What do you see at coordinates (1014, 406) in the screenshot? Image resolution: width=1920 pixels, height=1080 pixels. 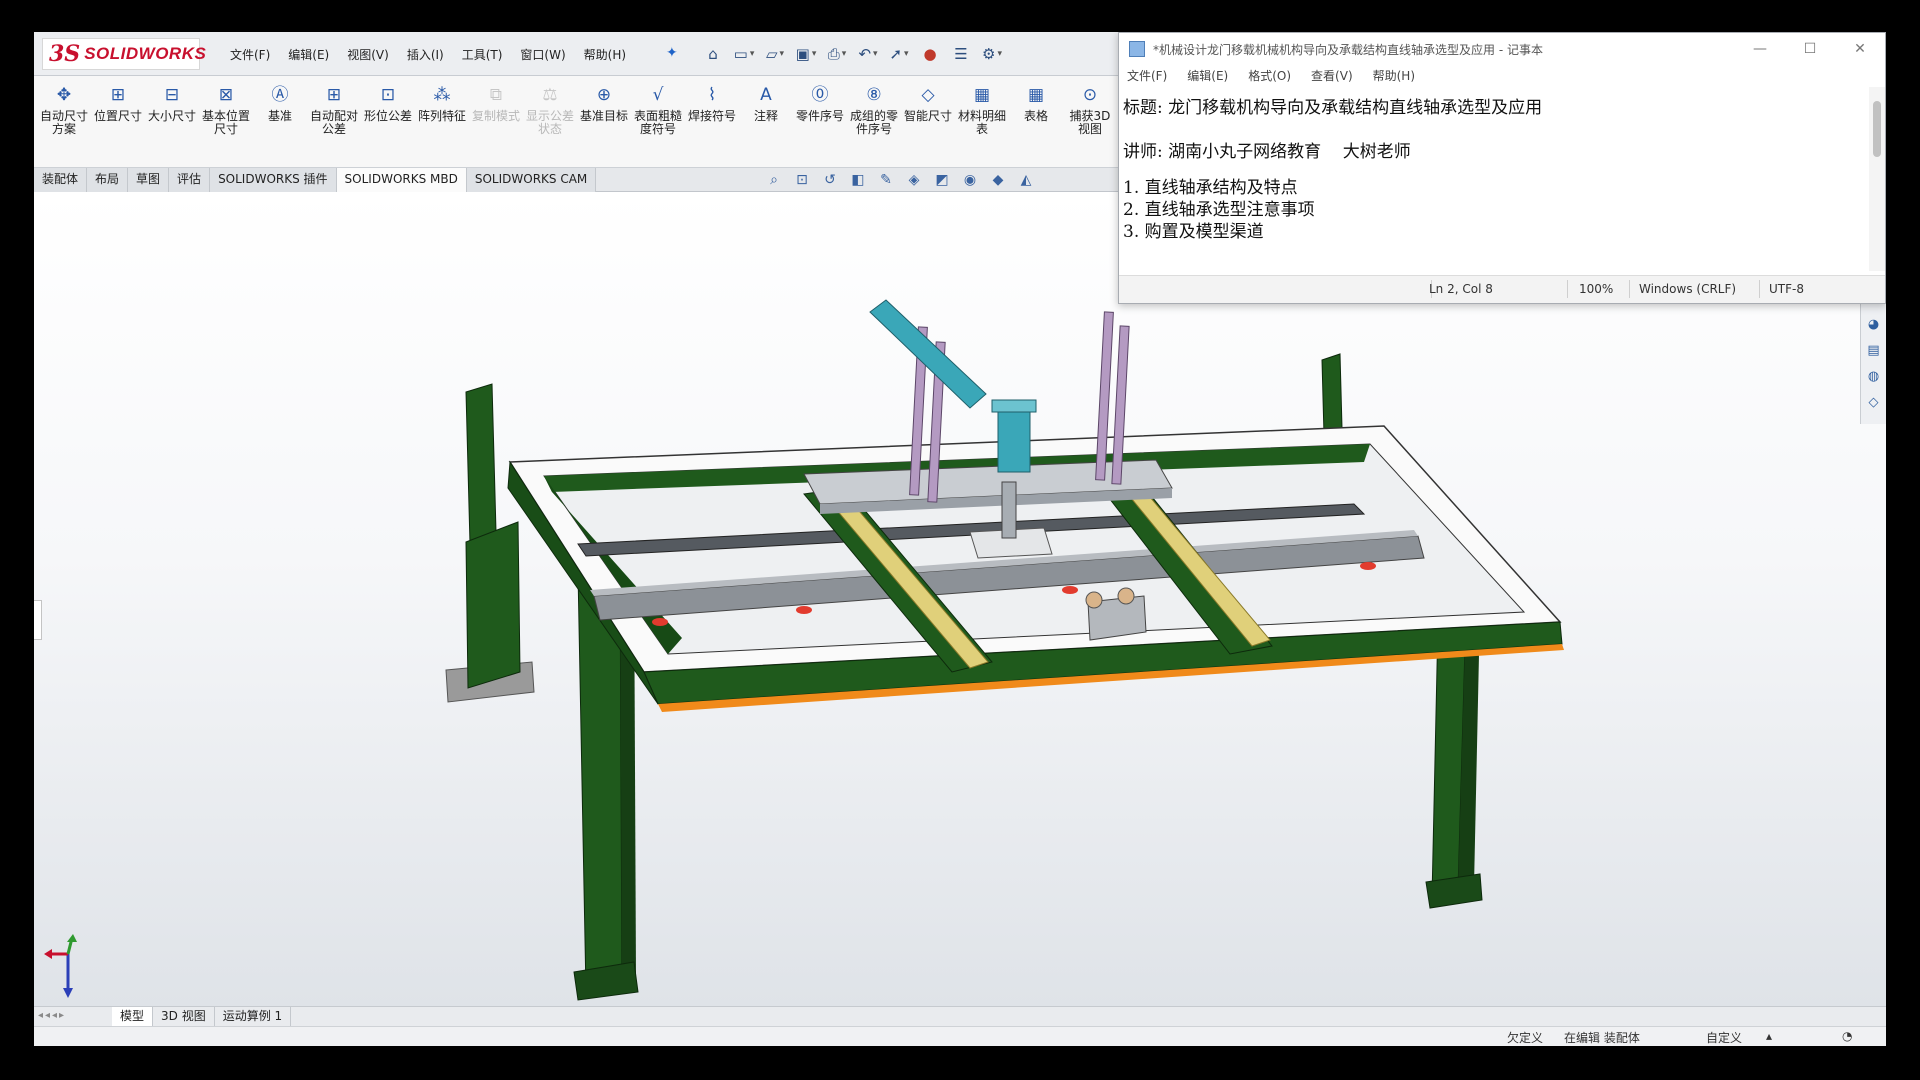 I see `lift-motor-cap` at bounding box center [1014, 406].